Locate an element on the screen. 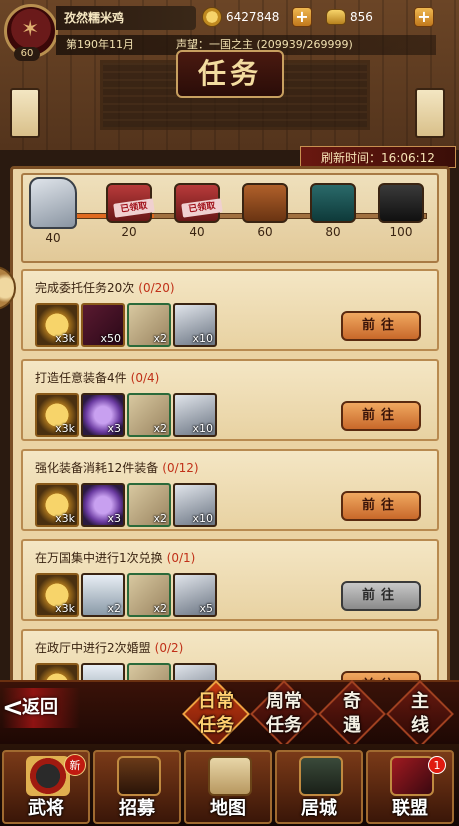 This screenshot has height=826, width=459. quest-title-text: 在政厅中进行2次婚盟 is located at coordinates (93, 648).